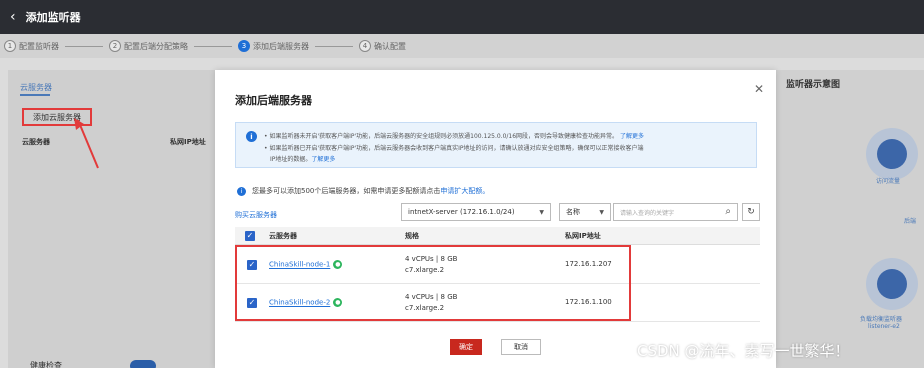  Describe the element at coordinates (910, 221) in the screenshot. I see `diagram-label: 后端` at that location.